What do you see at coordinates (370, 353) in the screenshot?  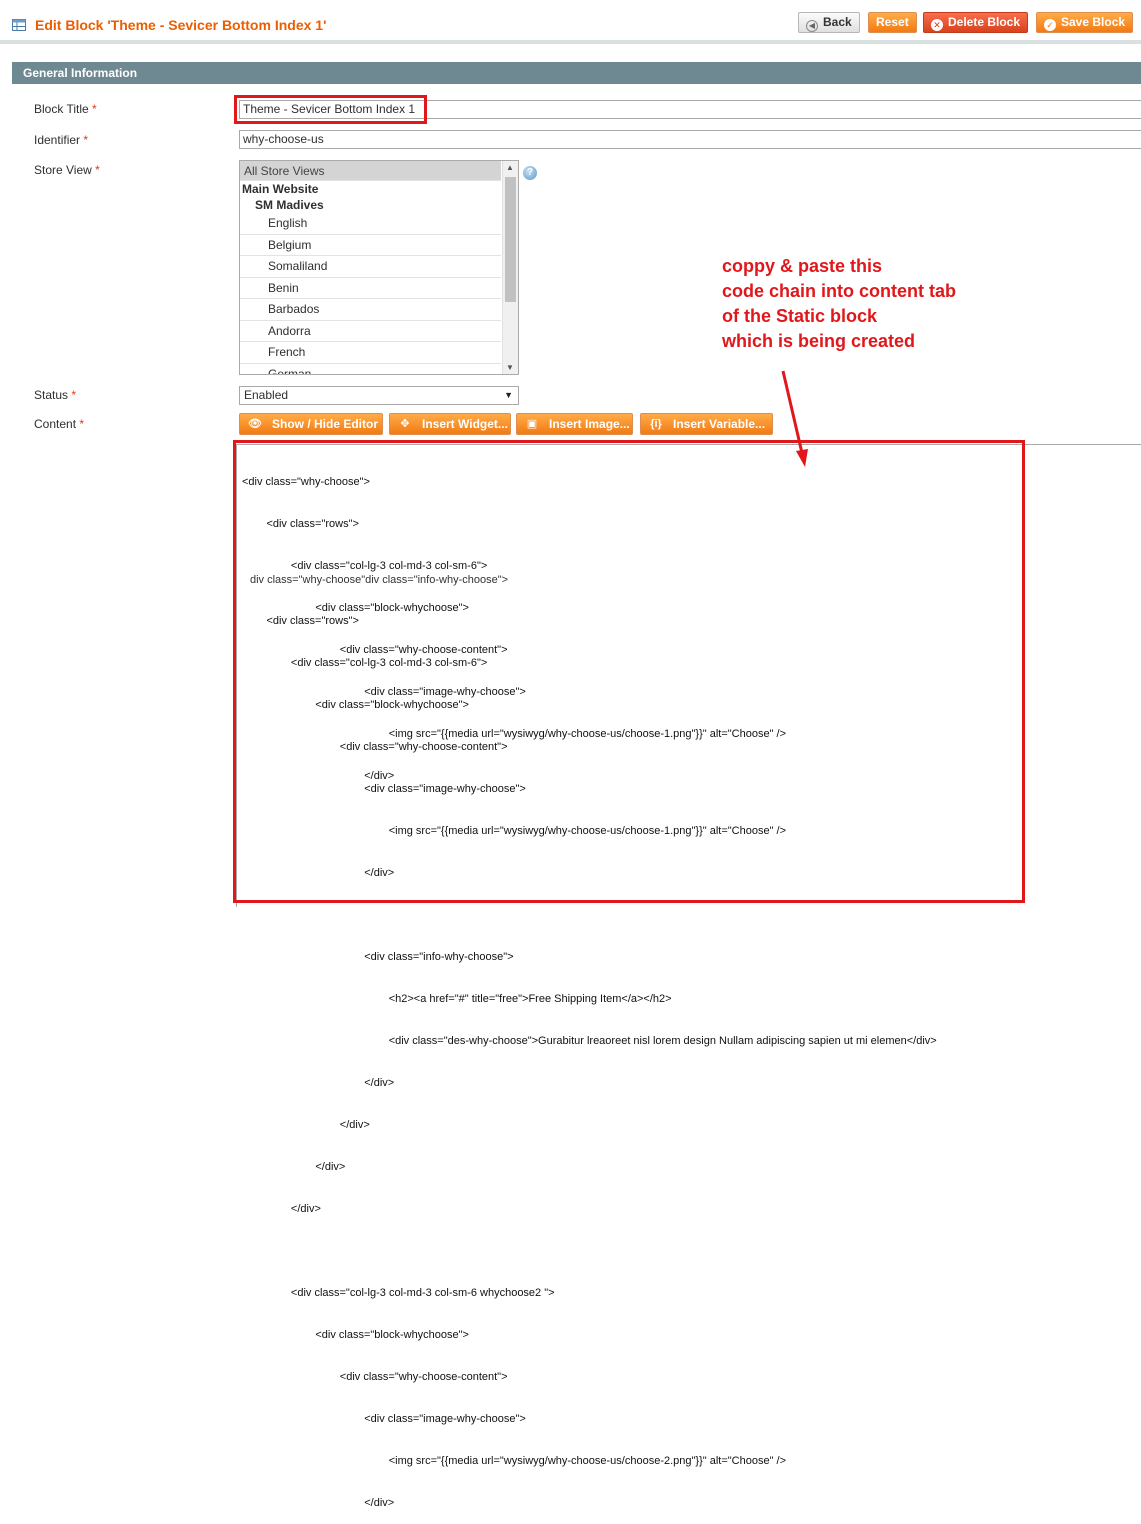 I see `store-view-option: French` at bounding box center [370, 353].